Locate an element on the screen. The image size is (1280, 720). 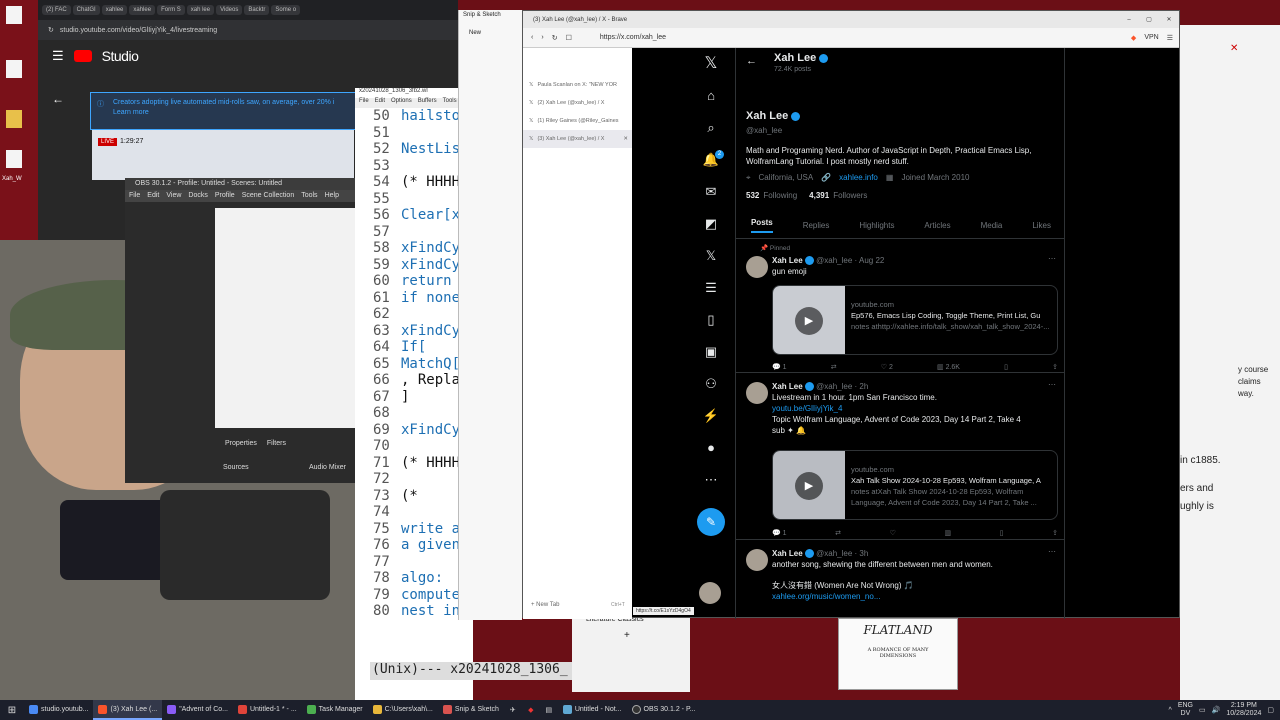
tweet-time: · 3h is located at coordinates (862, 553).